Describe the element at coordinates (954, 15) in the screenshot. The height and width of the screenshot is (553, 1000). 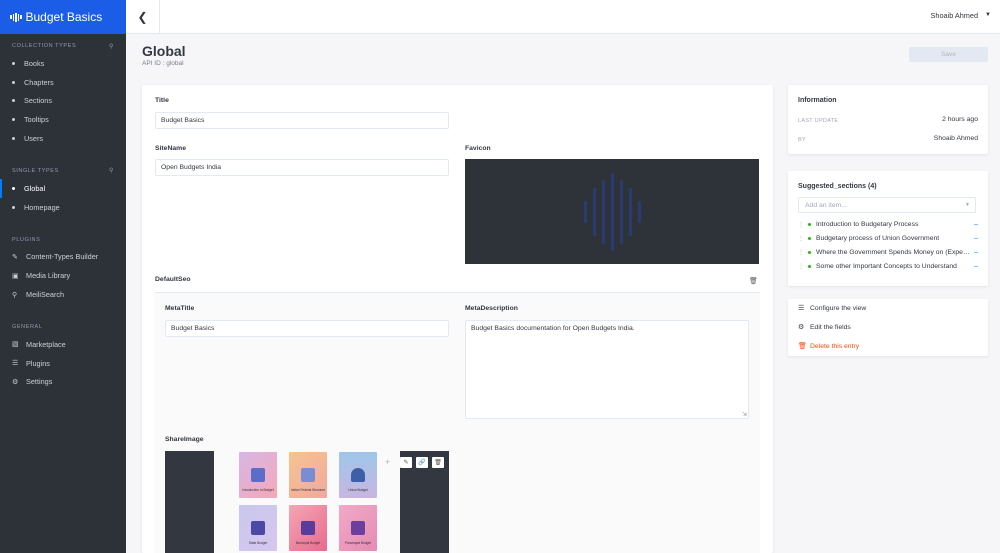
I see `user-menu: Shoaib Ahmed` at that location.